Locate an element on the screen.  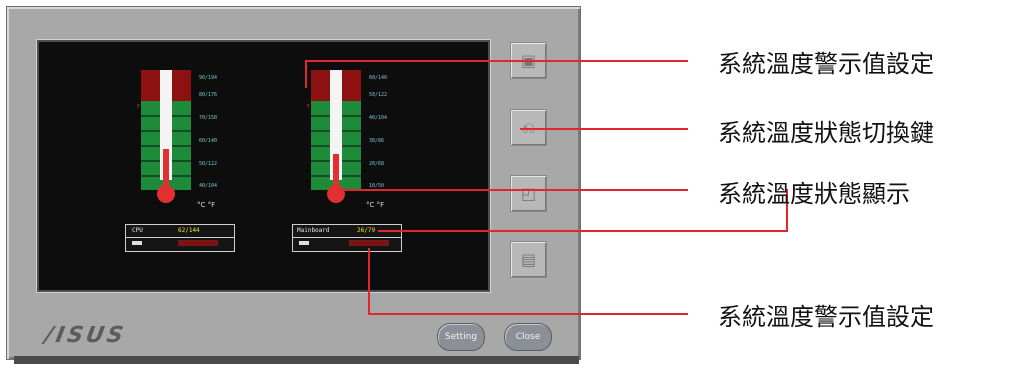
display-button: ◰ is located at coordinates (528, 193).